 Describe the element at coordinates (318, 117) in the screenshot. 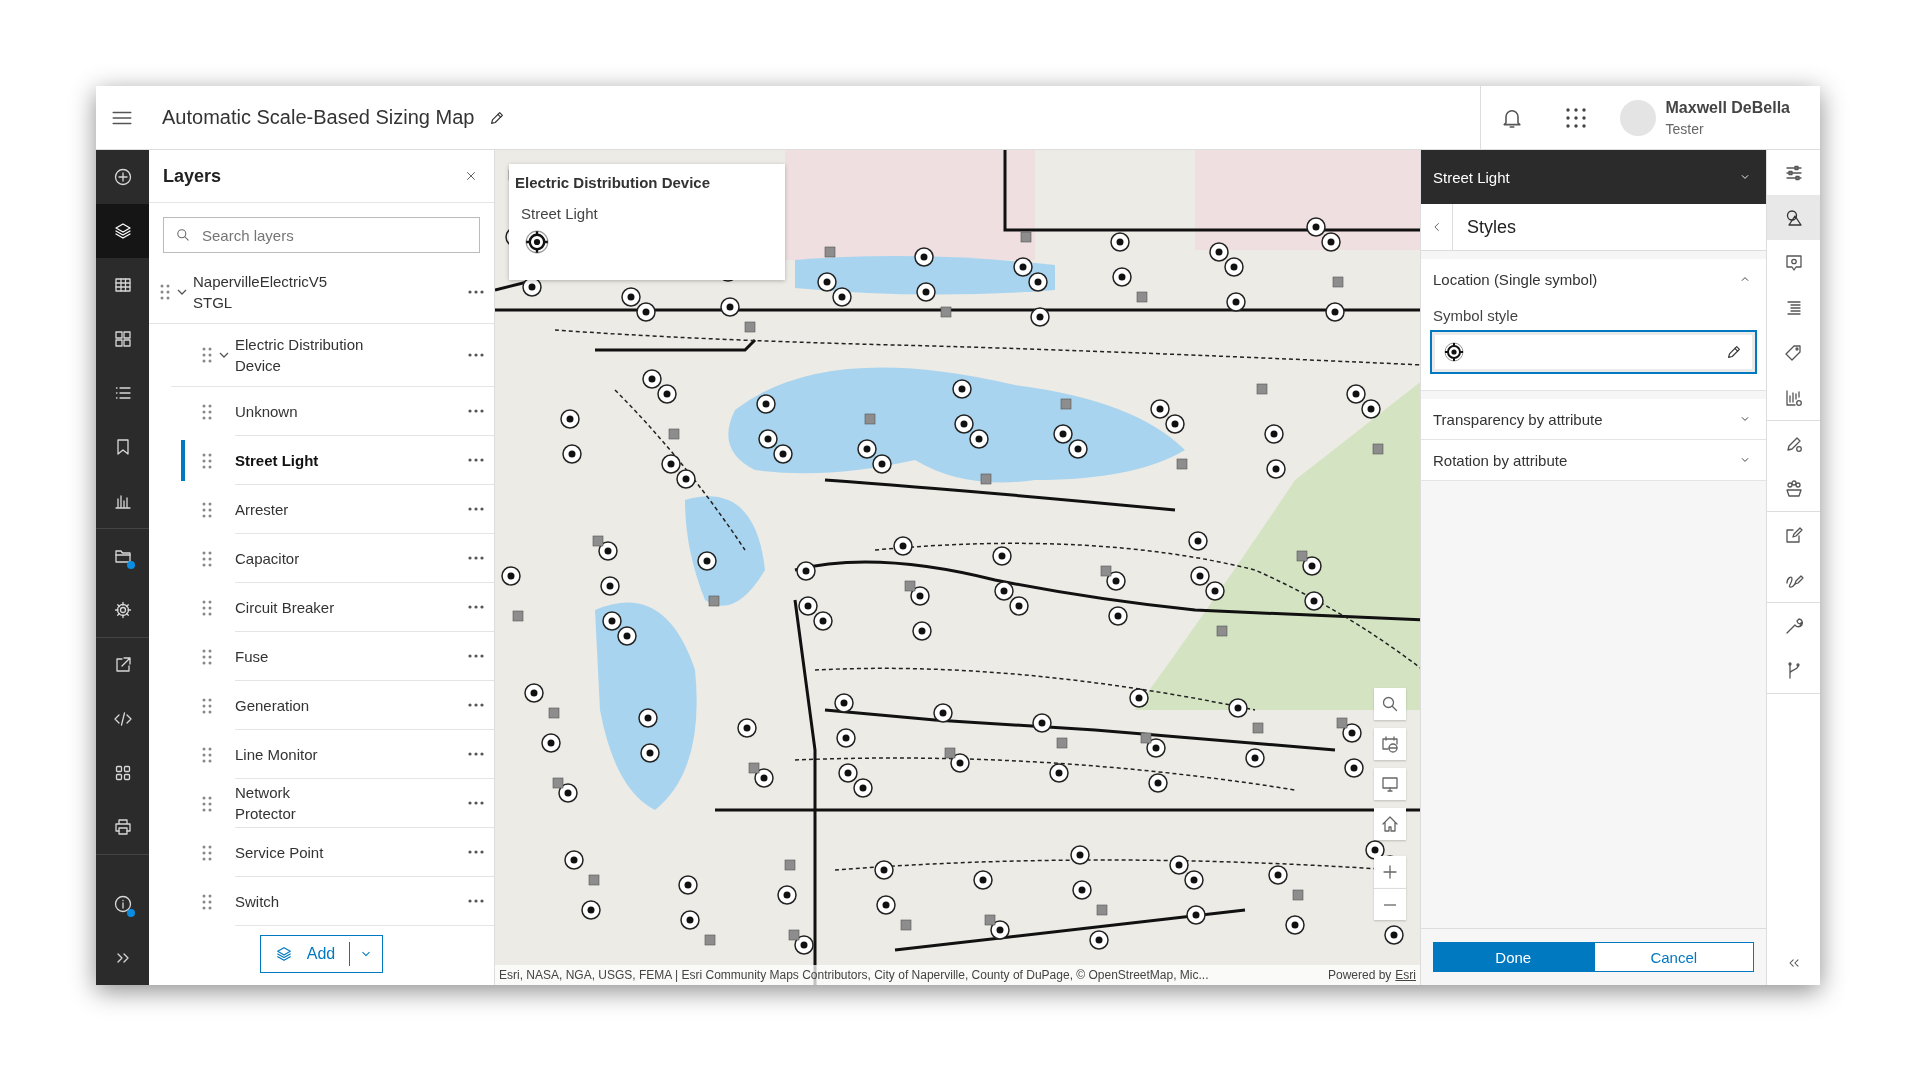

I see `map-title: Automatic Scale-Based Sizing Map` at that location.